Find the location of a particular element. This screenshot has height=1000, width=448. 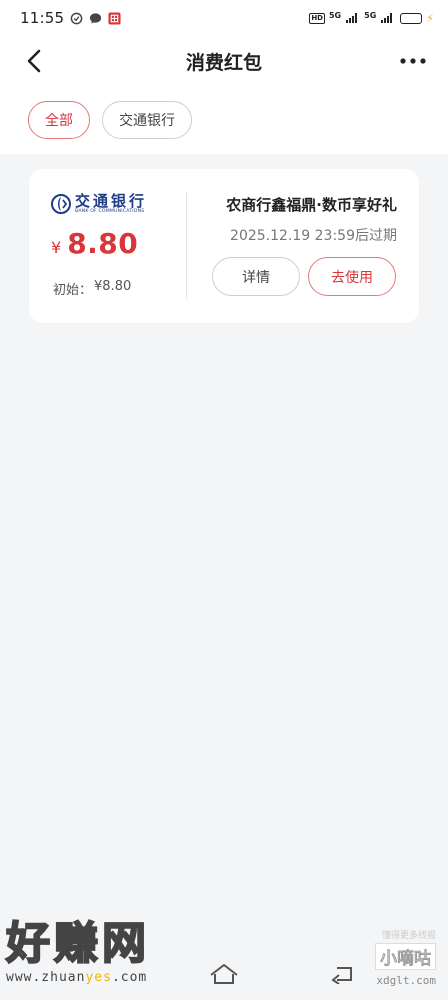

home-icon is located at coordinates (224, 974).